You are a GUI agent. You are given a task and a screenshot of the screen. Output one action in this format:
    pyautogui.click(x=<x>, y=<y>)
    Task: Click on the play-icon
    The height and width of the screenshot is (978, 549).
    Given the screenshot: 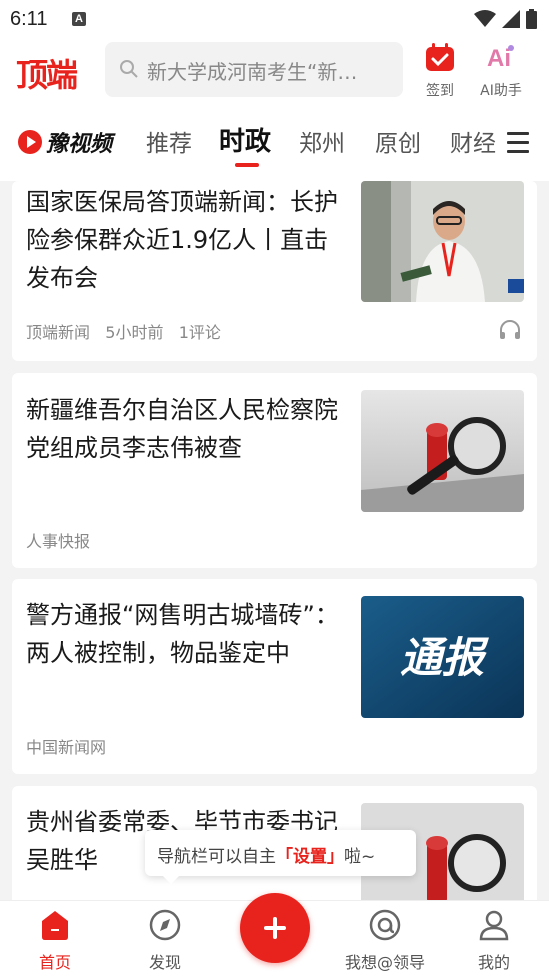 What is the action you would take?
    pyautogui.click(x=30, y=142)
    